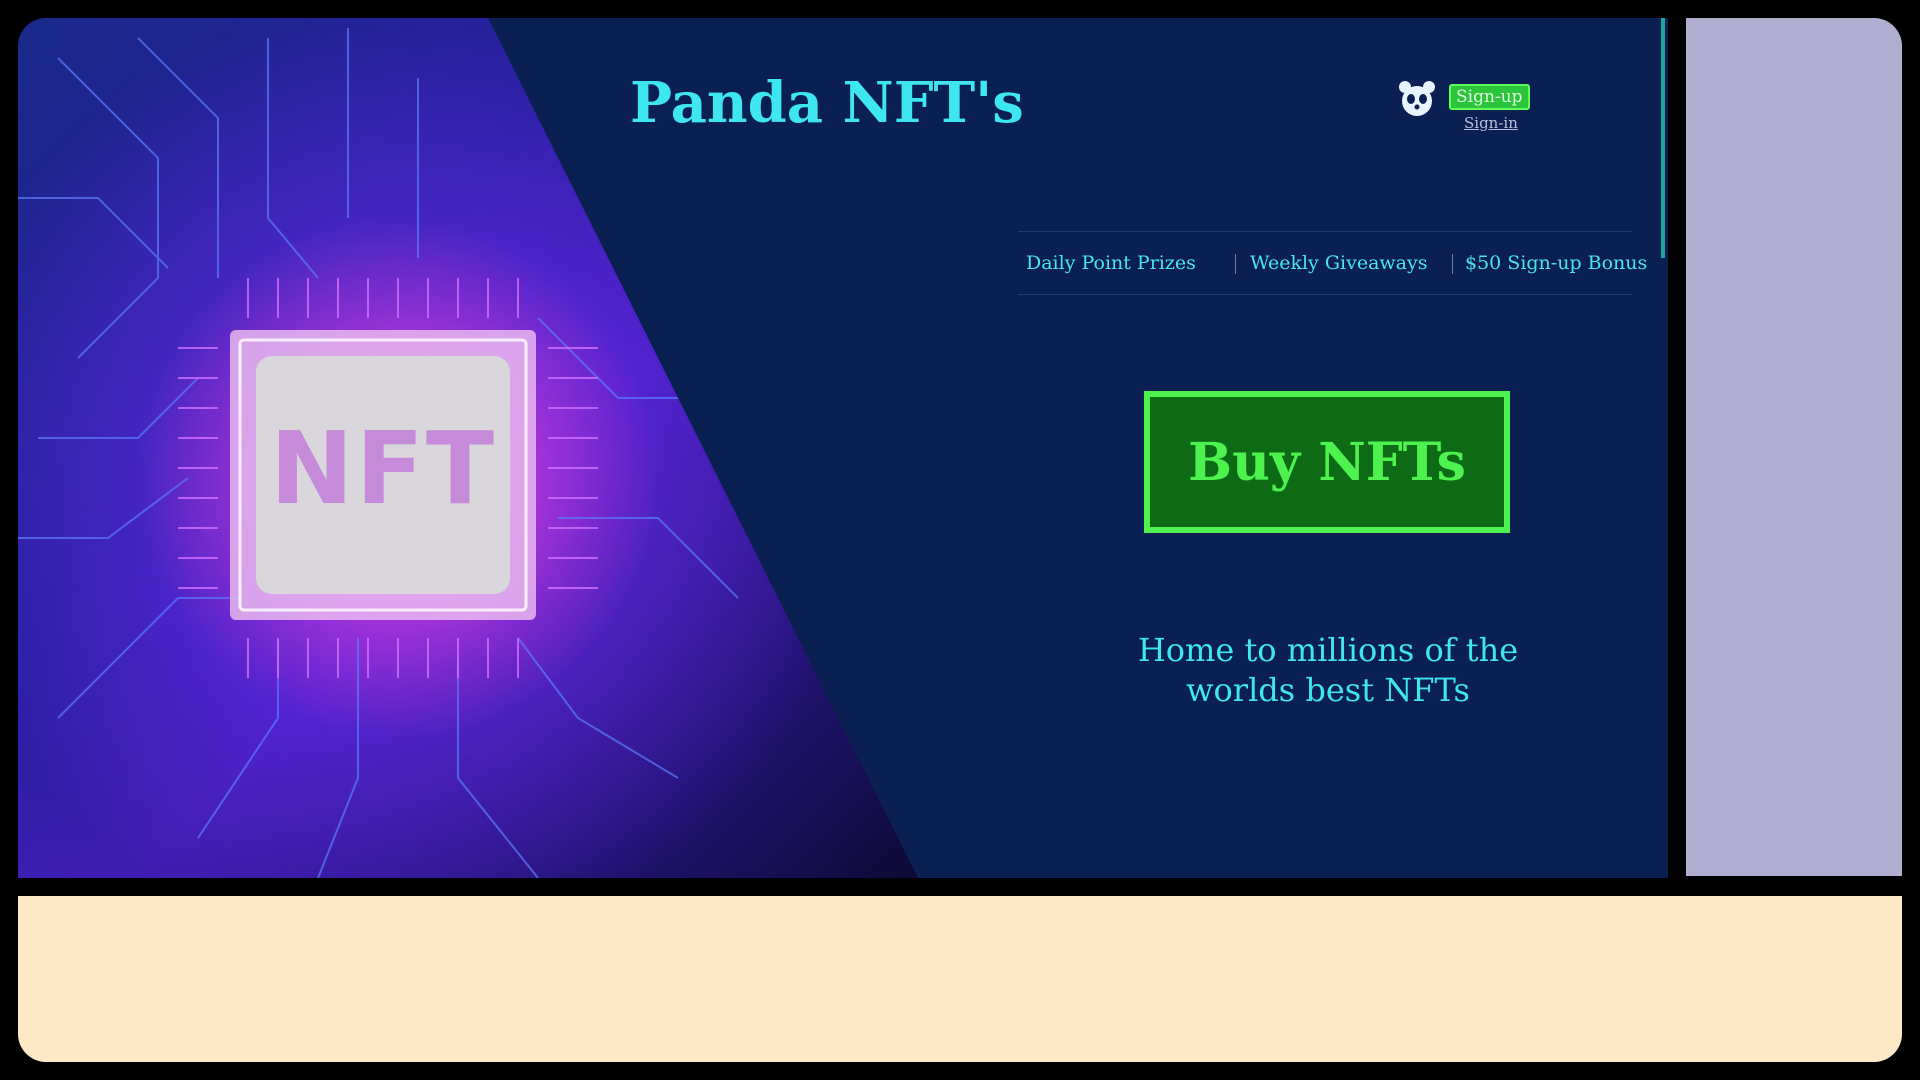 This screenshot has width=1920, height=1080. Describe the element at coordinates (1328, 650) in the screenshot. I see `tagline-line-1: Home to millions of the` at that location.